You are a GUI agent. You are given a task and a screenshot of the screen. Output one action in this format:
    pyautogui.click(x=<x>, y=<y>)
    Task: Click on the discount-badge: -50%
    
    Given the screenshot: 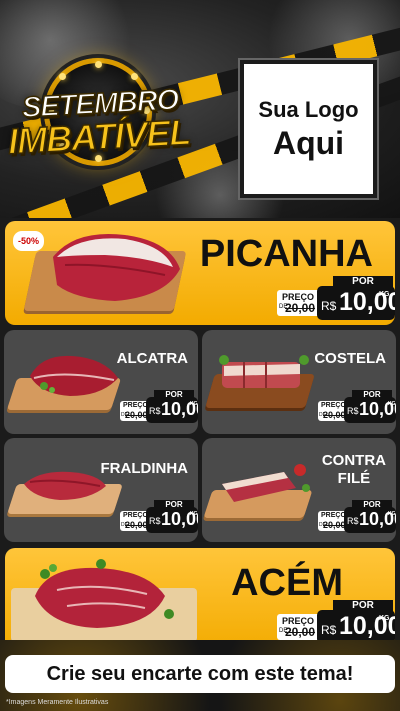 What is the action you would take?
    pyautogui.click(x=29, y=241)
    